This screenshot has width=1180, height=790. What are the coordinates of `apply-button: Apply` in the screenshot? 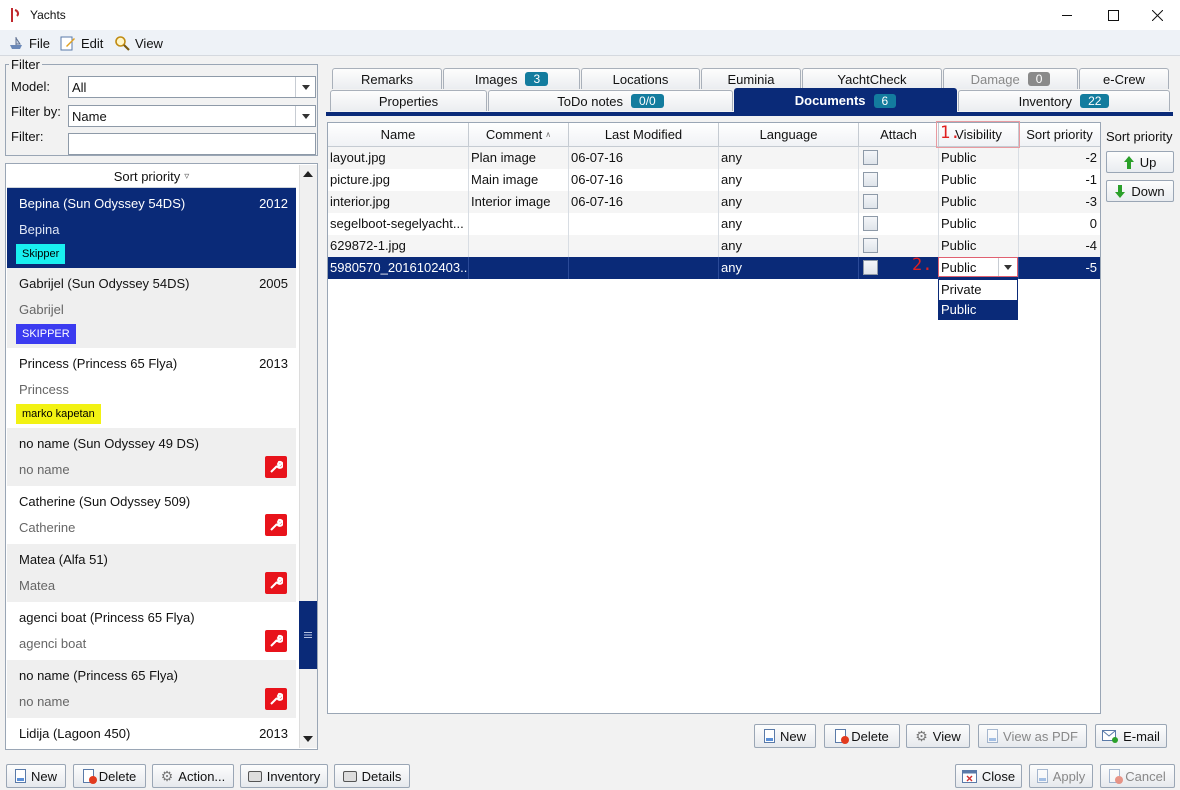 It's located at (1061, 776).